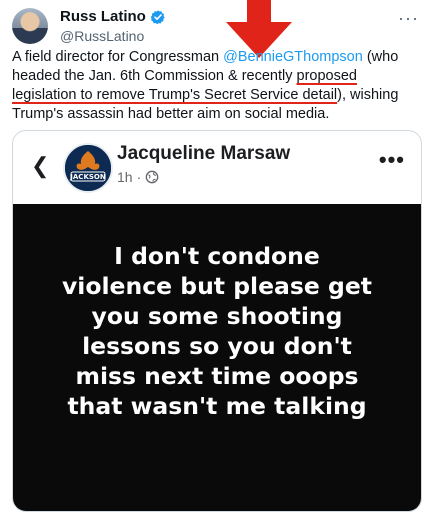 This screenshot has width=431, height=512. What do you see at coordinates (157, 16) in the screenshot?
I see `verified-badge-icon` at bounding box center [157, 16].